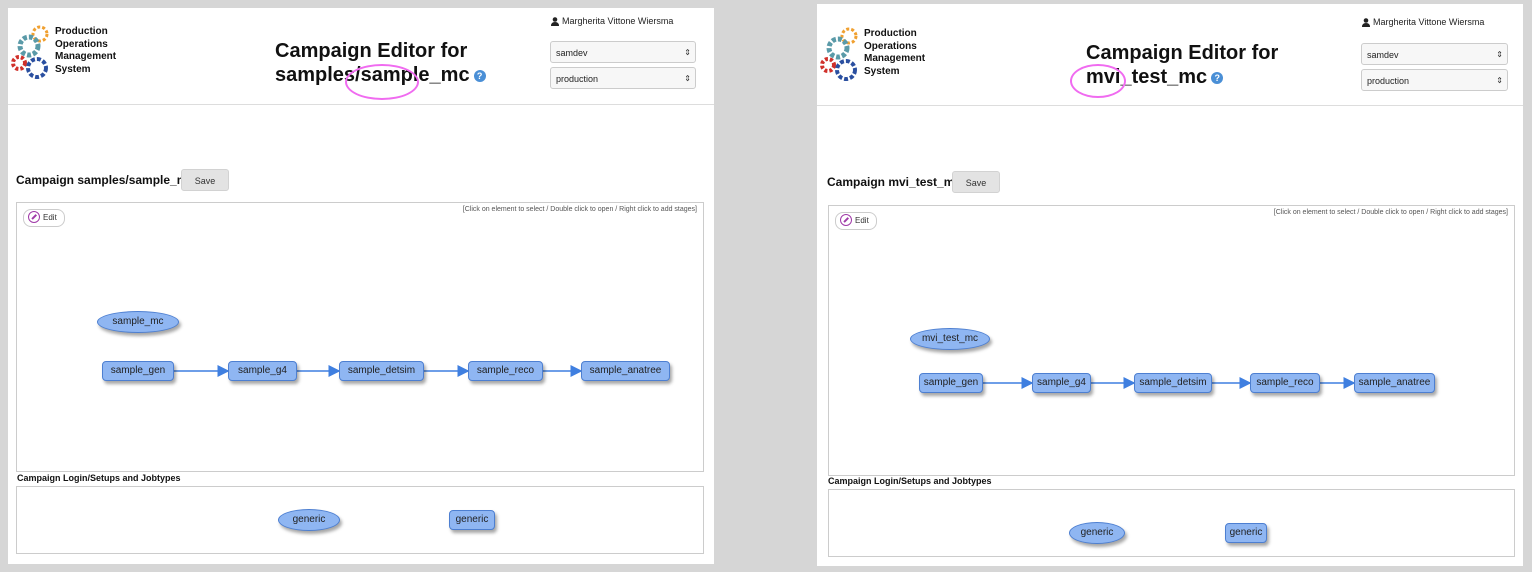 Image resolution: width=1532 pixels, height=572 pixels. Describe the element at coordinates (894, 182) in the screenshot. I see `campaign-label: Campaign mvi_test_mc` at that location.